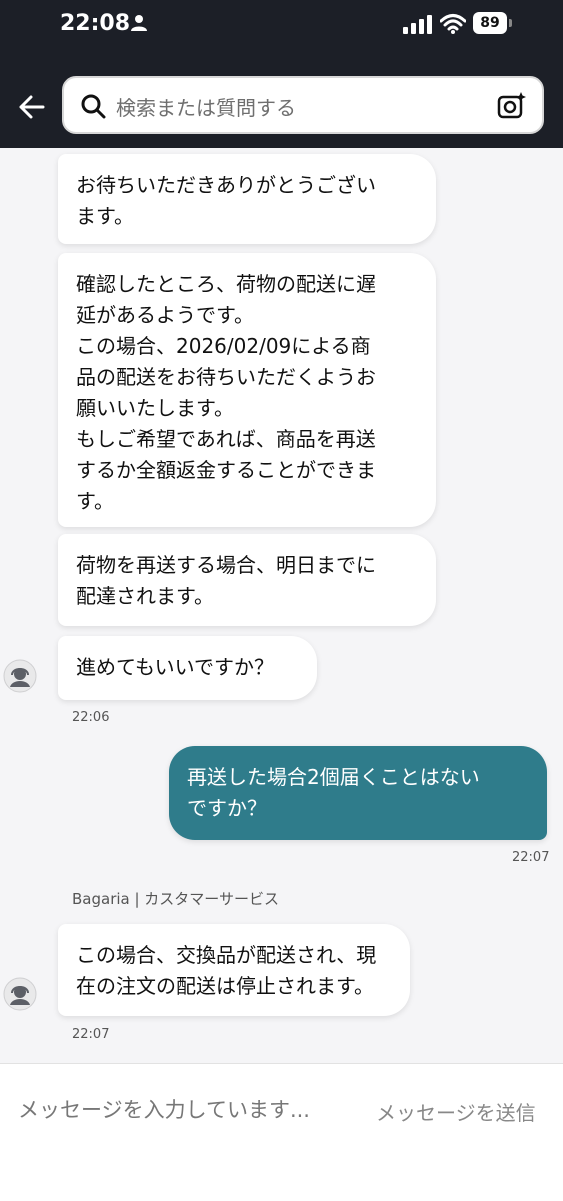  What do you see at coordinates (139, 23) in the screenshot?
I see `person-icon` at bounding box center [139, 23].